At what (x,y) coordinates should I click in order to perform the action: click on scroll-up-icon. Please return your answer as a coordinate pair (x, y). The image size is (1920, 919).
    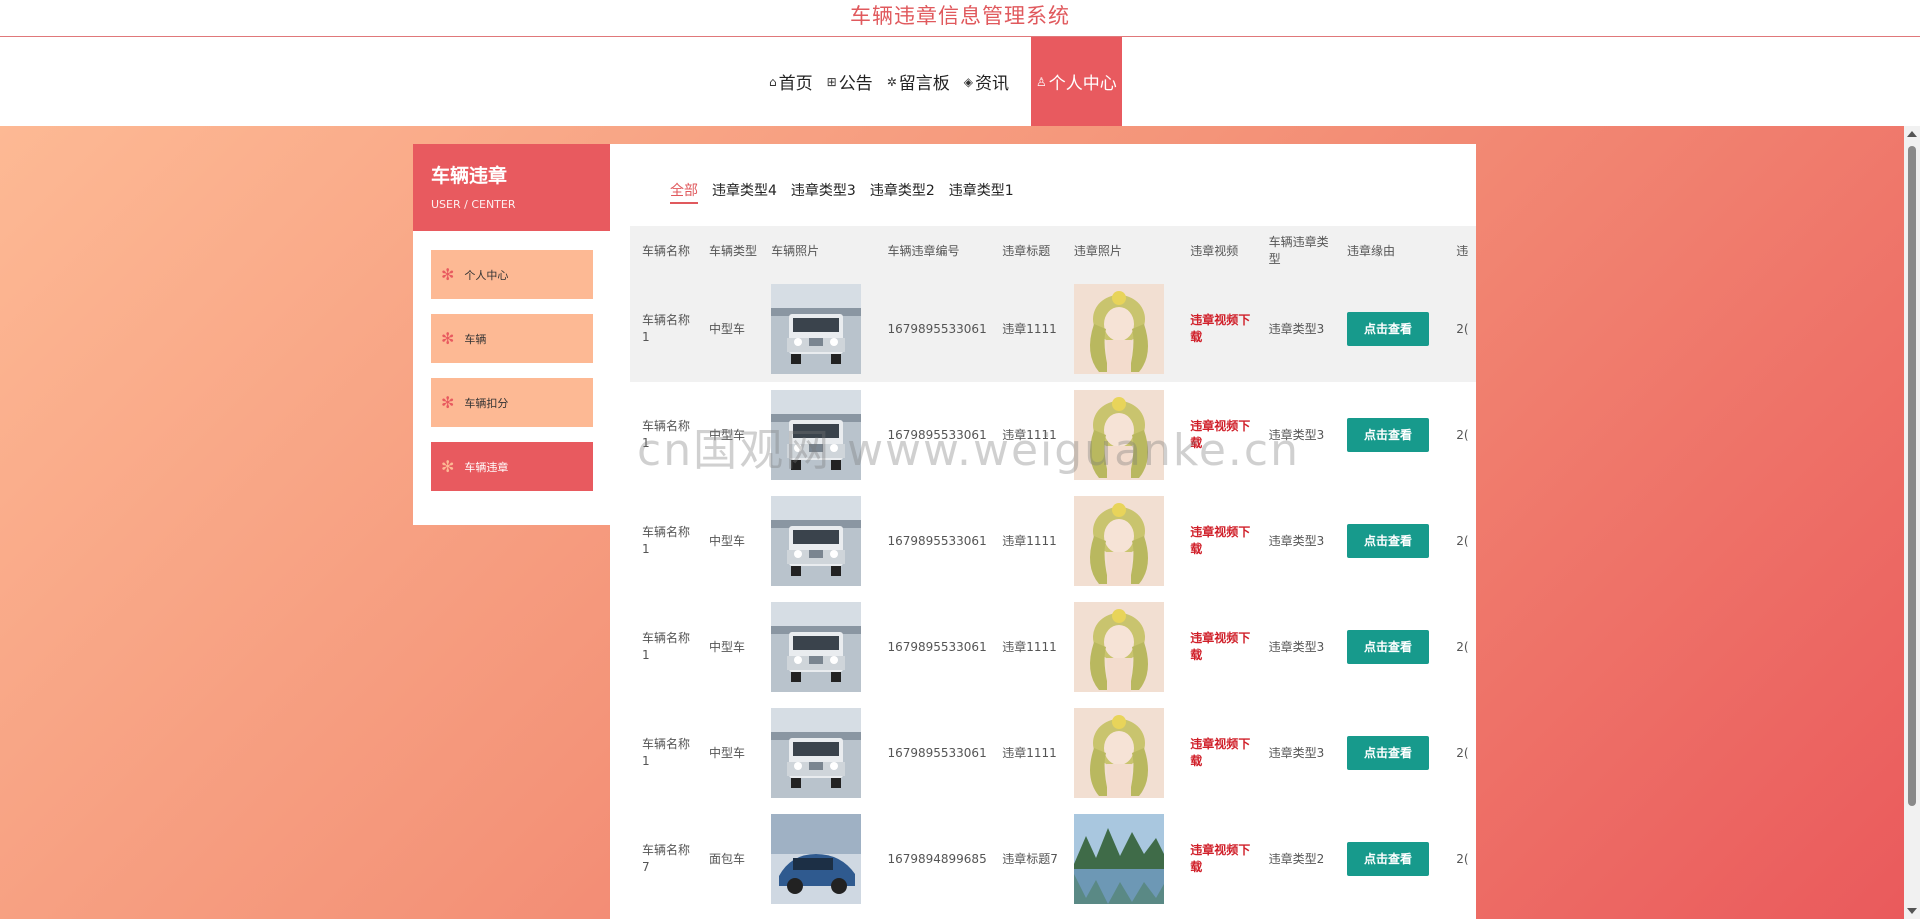
    Looking at the image, I should click on (1912, 134).